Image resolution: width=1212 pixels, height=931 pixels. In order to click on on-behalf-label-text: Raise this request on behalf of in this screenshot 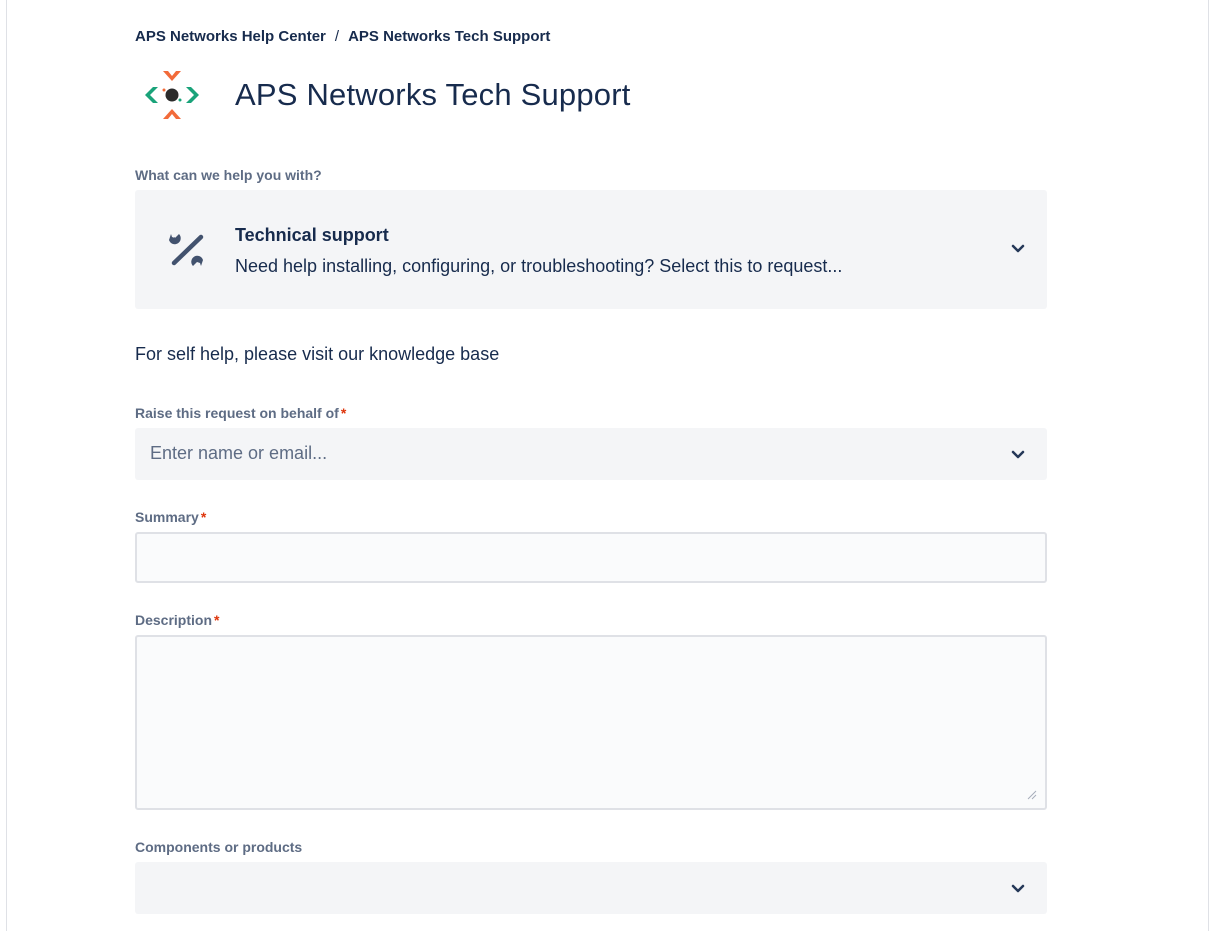, I will do `click(237, 413)`.